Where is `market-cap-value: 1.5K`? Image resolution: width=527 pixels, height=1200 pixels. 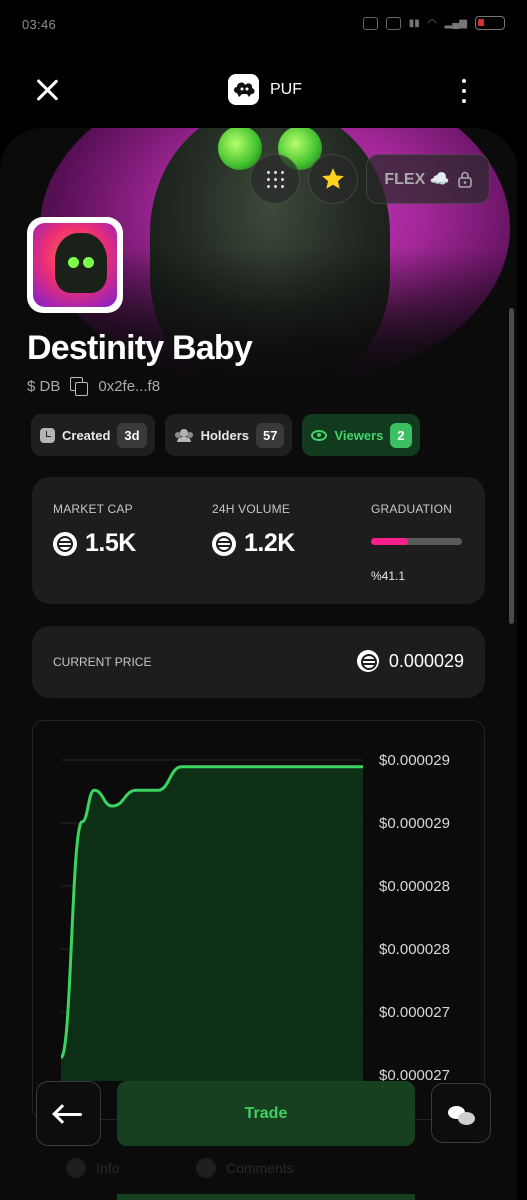 market-cap-value: 1.5K is located at coordinates (110, 543).